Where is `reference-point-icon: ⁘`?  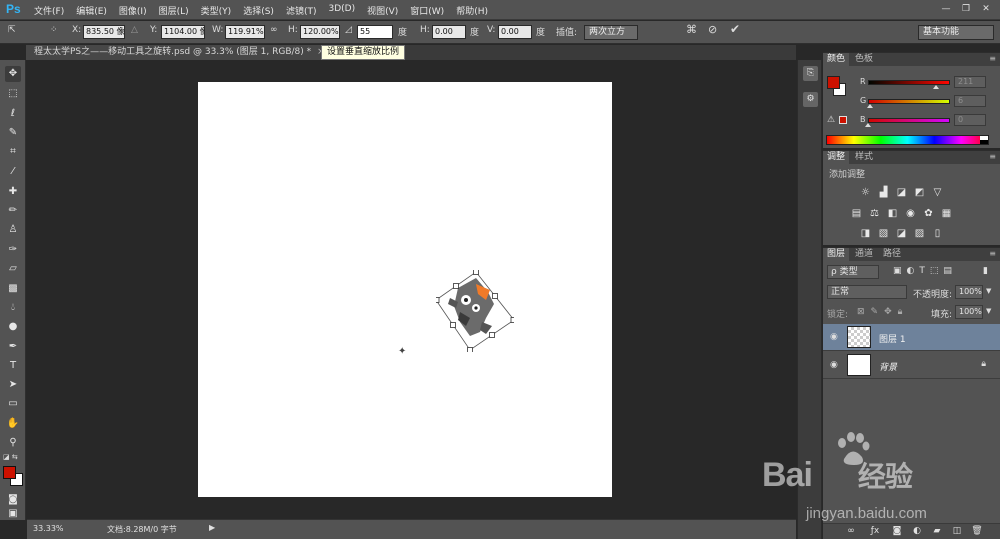 reference-point-icon: ⁘ is located at coordinates (53, 30).